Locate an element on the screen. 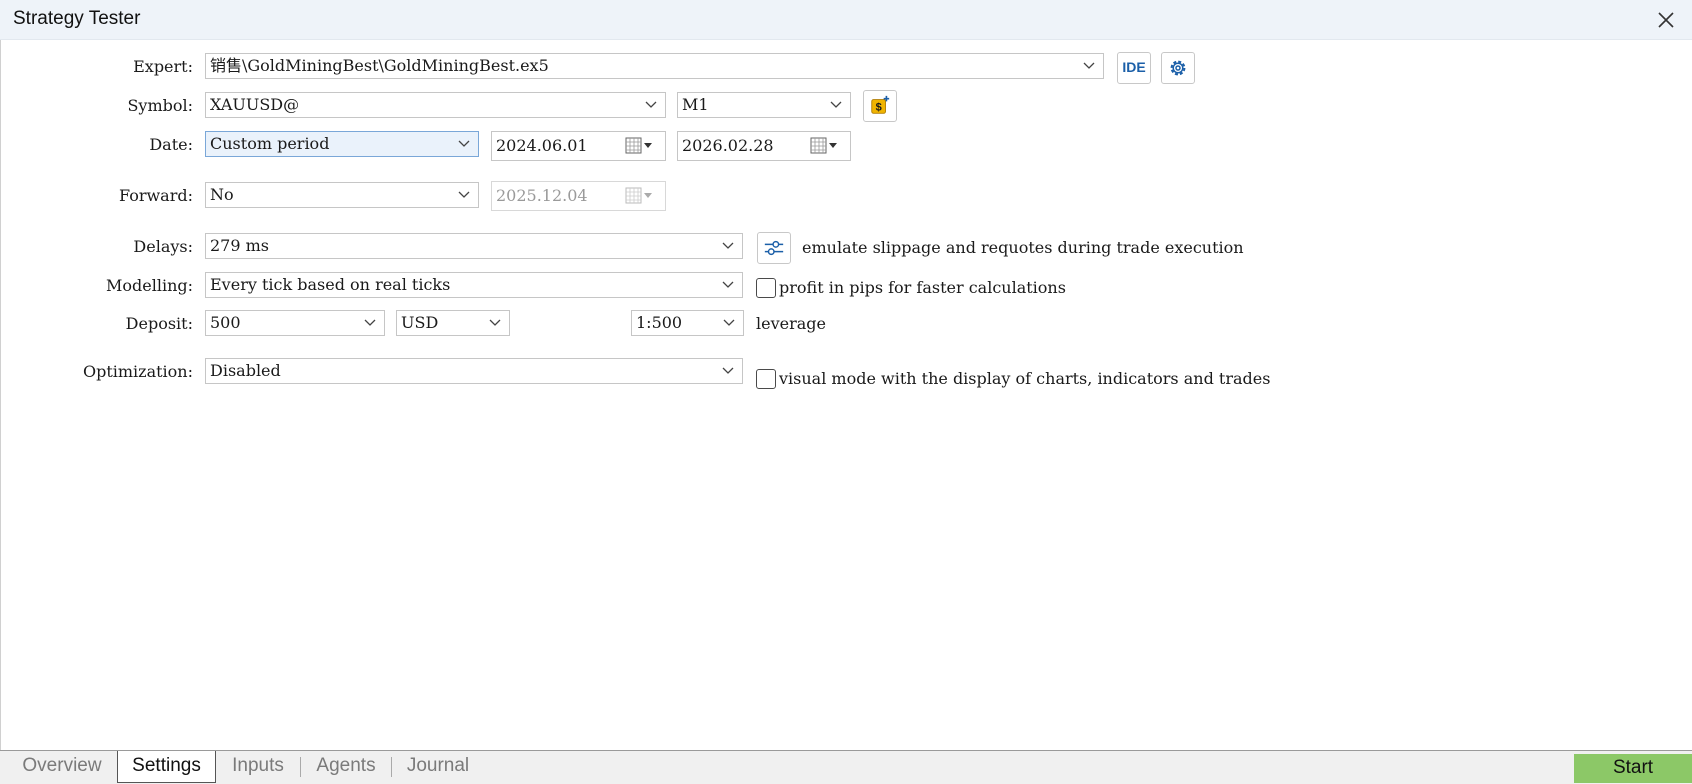 The height and width of the screenshot is (784, 1692). forward-label: Forward: is located at coordinates (155, 195).